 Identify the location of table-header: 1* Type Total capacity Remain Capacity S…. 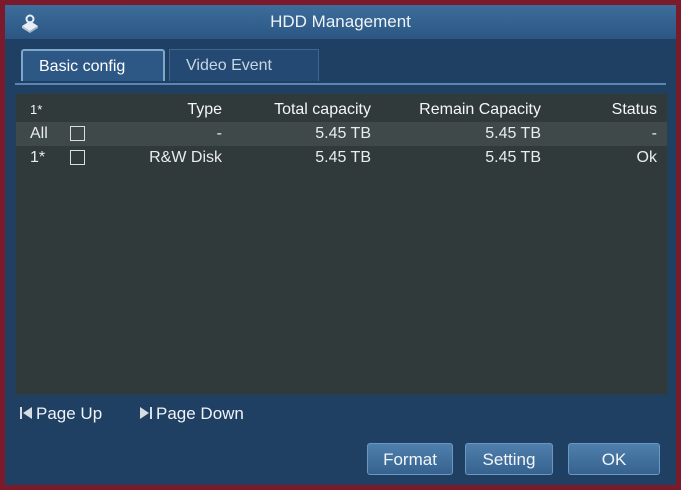
(341, 110).